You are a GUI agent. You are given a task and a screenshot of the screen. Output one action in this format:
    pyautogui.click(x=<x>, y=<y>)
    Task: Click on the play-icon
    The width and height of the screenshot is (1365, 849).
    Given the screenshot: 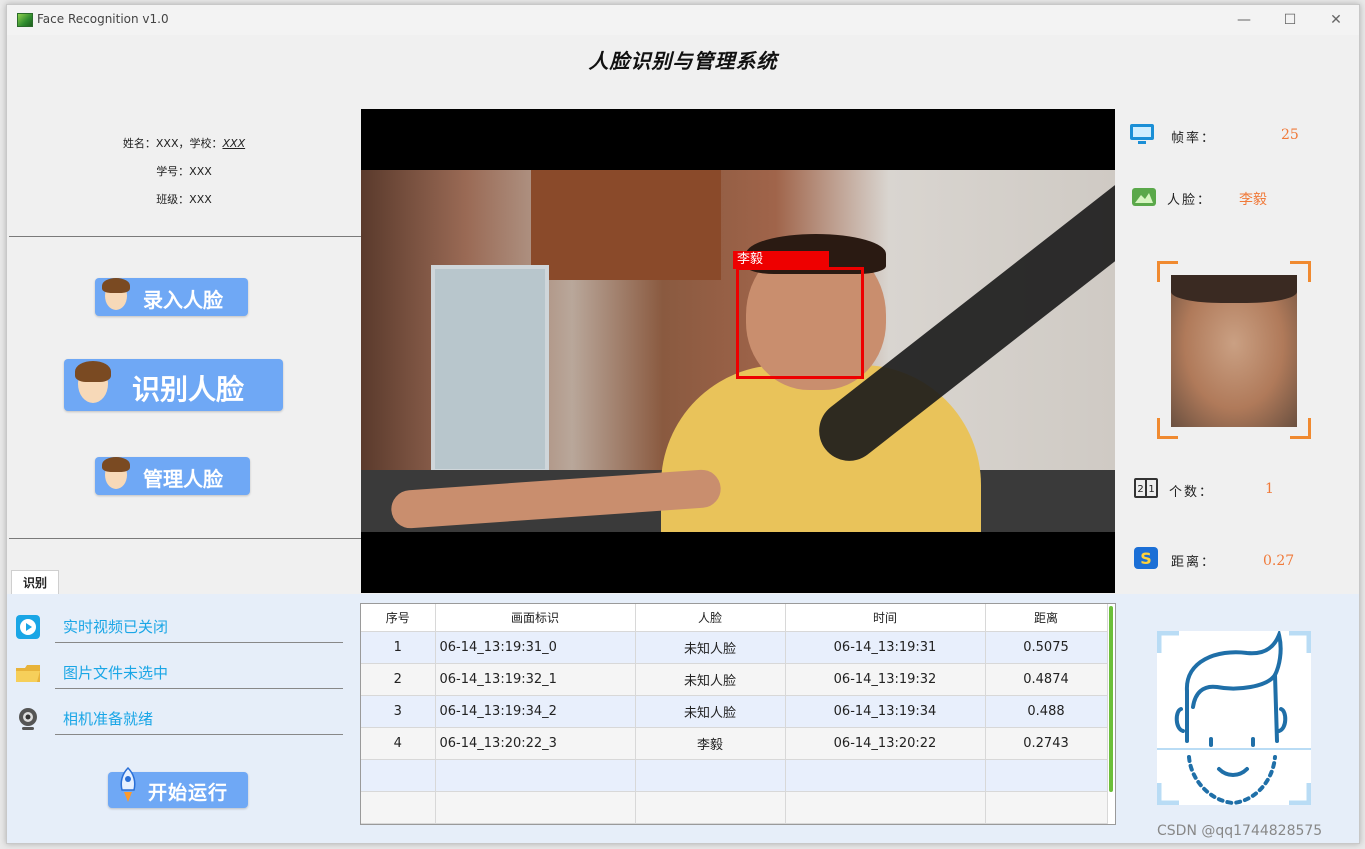 What is the action you would take?
    pyautogui.click(x=28, y=627)
    